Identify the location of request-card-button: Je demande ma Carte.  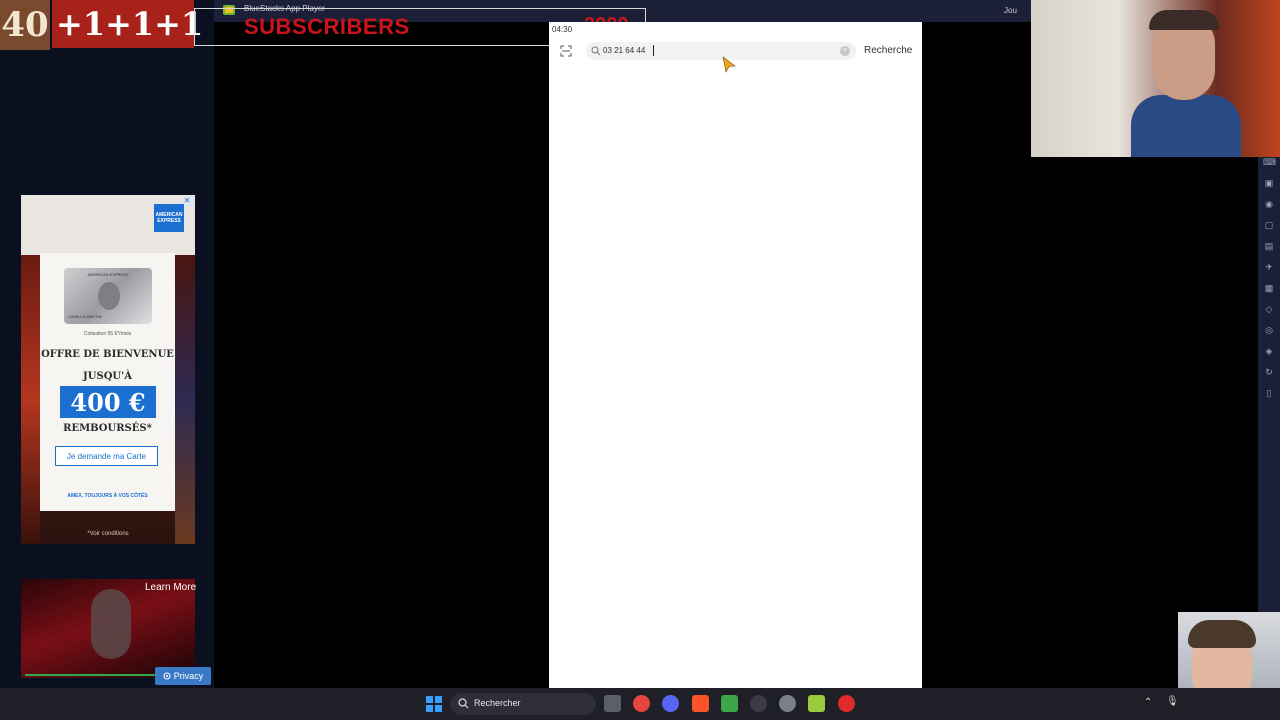
(106, 456).